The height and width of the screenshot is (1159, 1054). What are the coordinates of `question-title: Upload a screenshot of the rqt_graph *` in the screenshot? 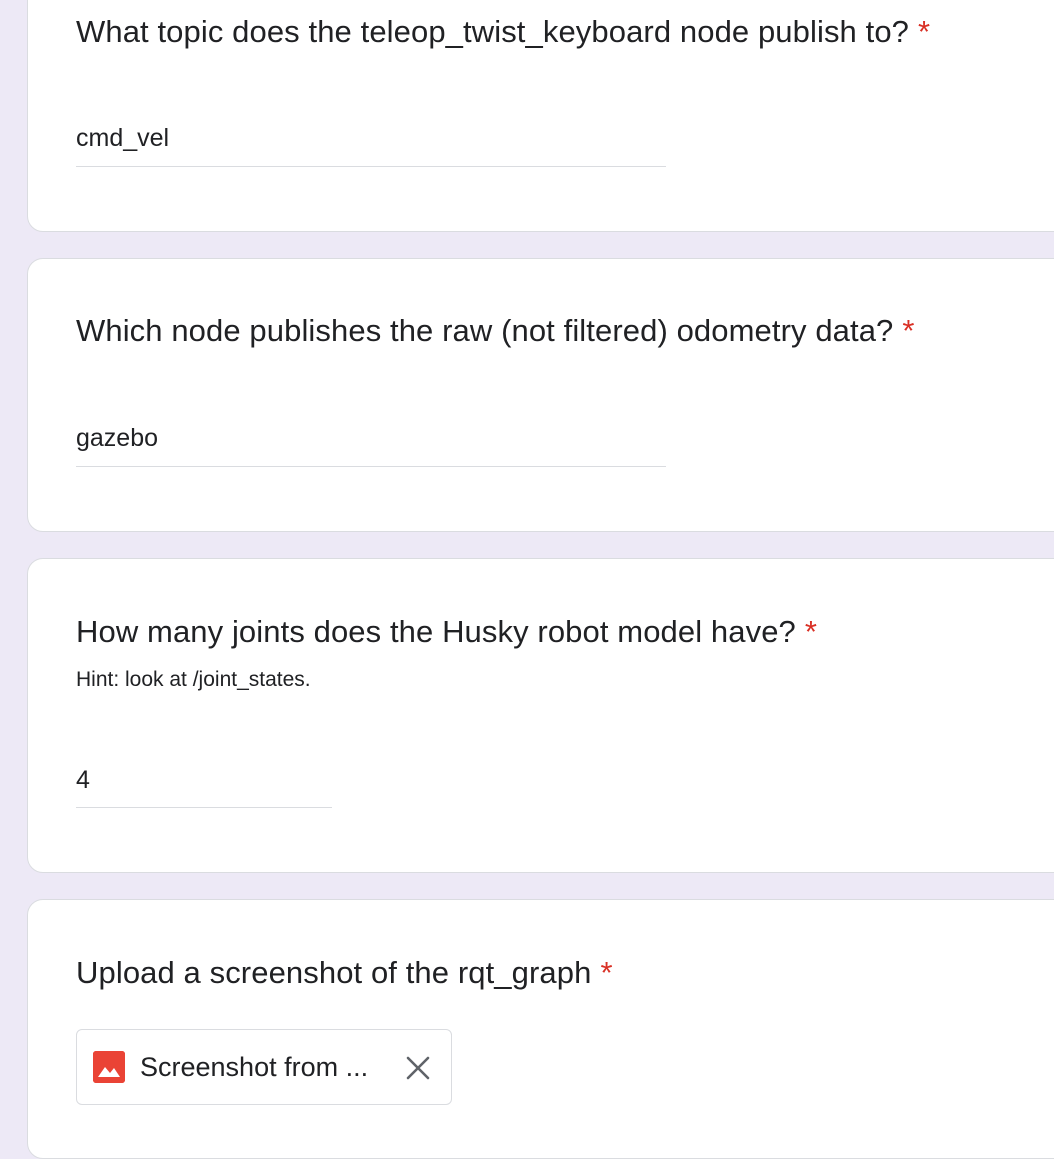 It's located at (344, 973).